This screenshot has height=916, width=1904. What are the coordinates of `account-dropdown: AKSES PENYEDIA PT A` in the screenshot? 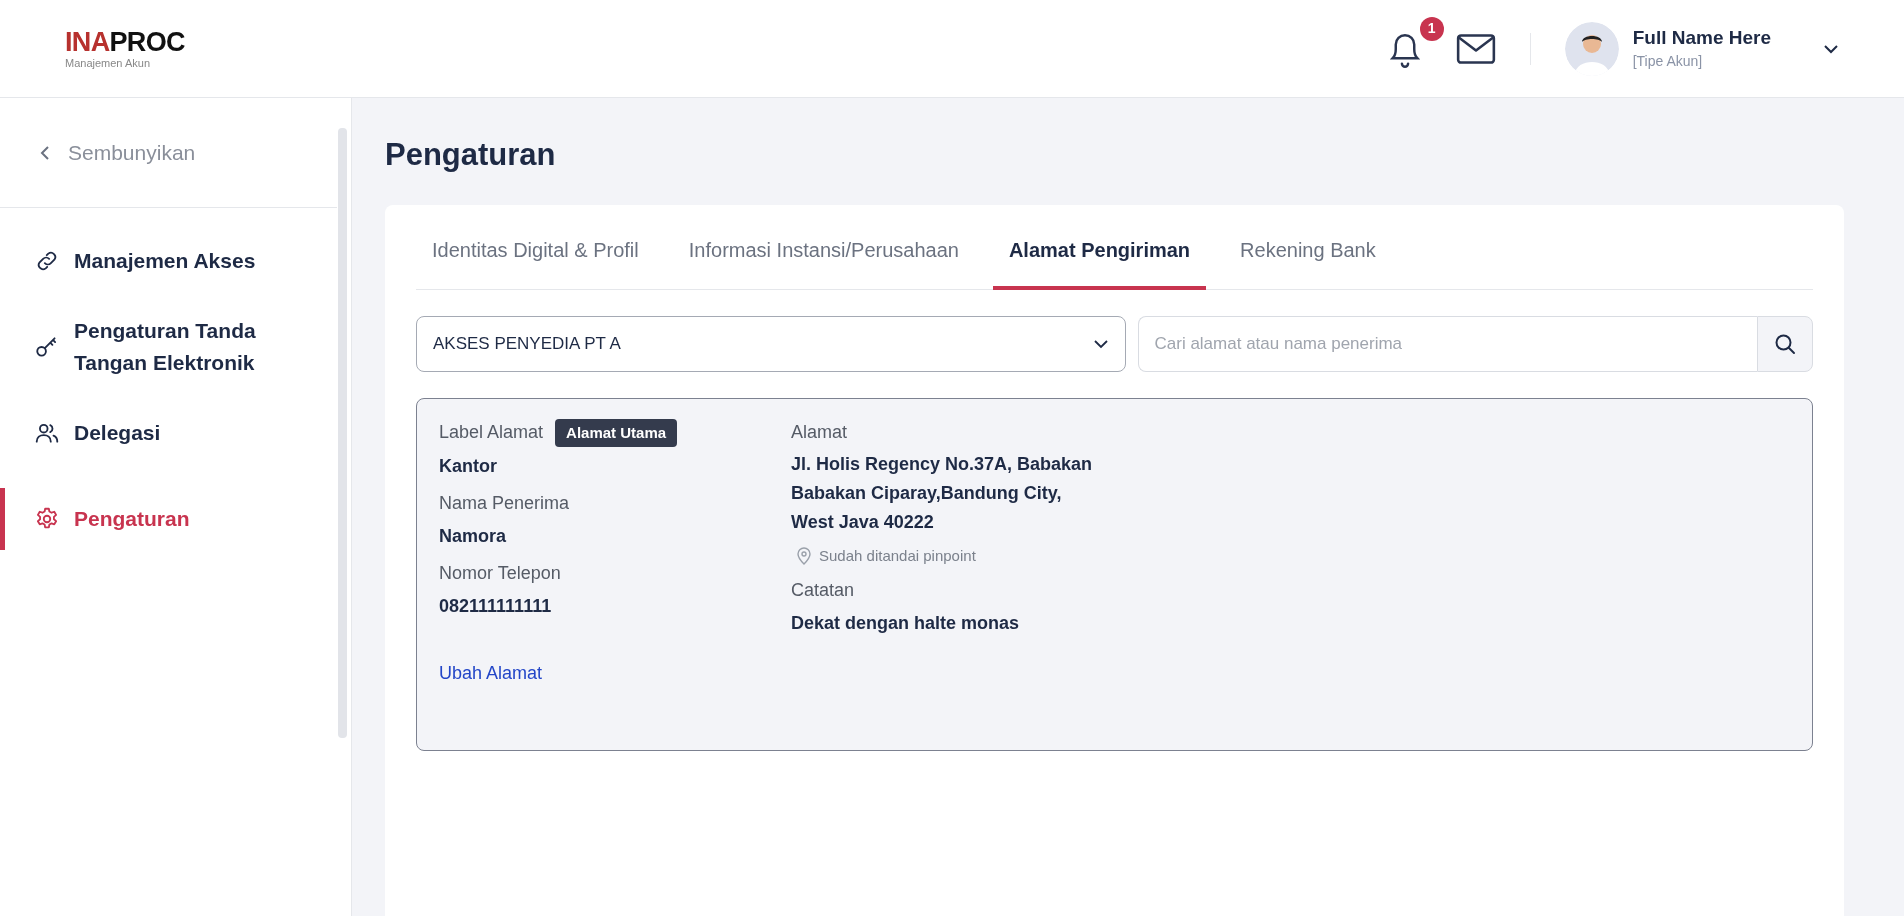 It's located at (771, 343).